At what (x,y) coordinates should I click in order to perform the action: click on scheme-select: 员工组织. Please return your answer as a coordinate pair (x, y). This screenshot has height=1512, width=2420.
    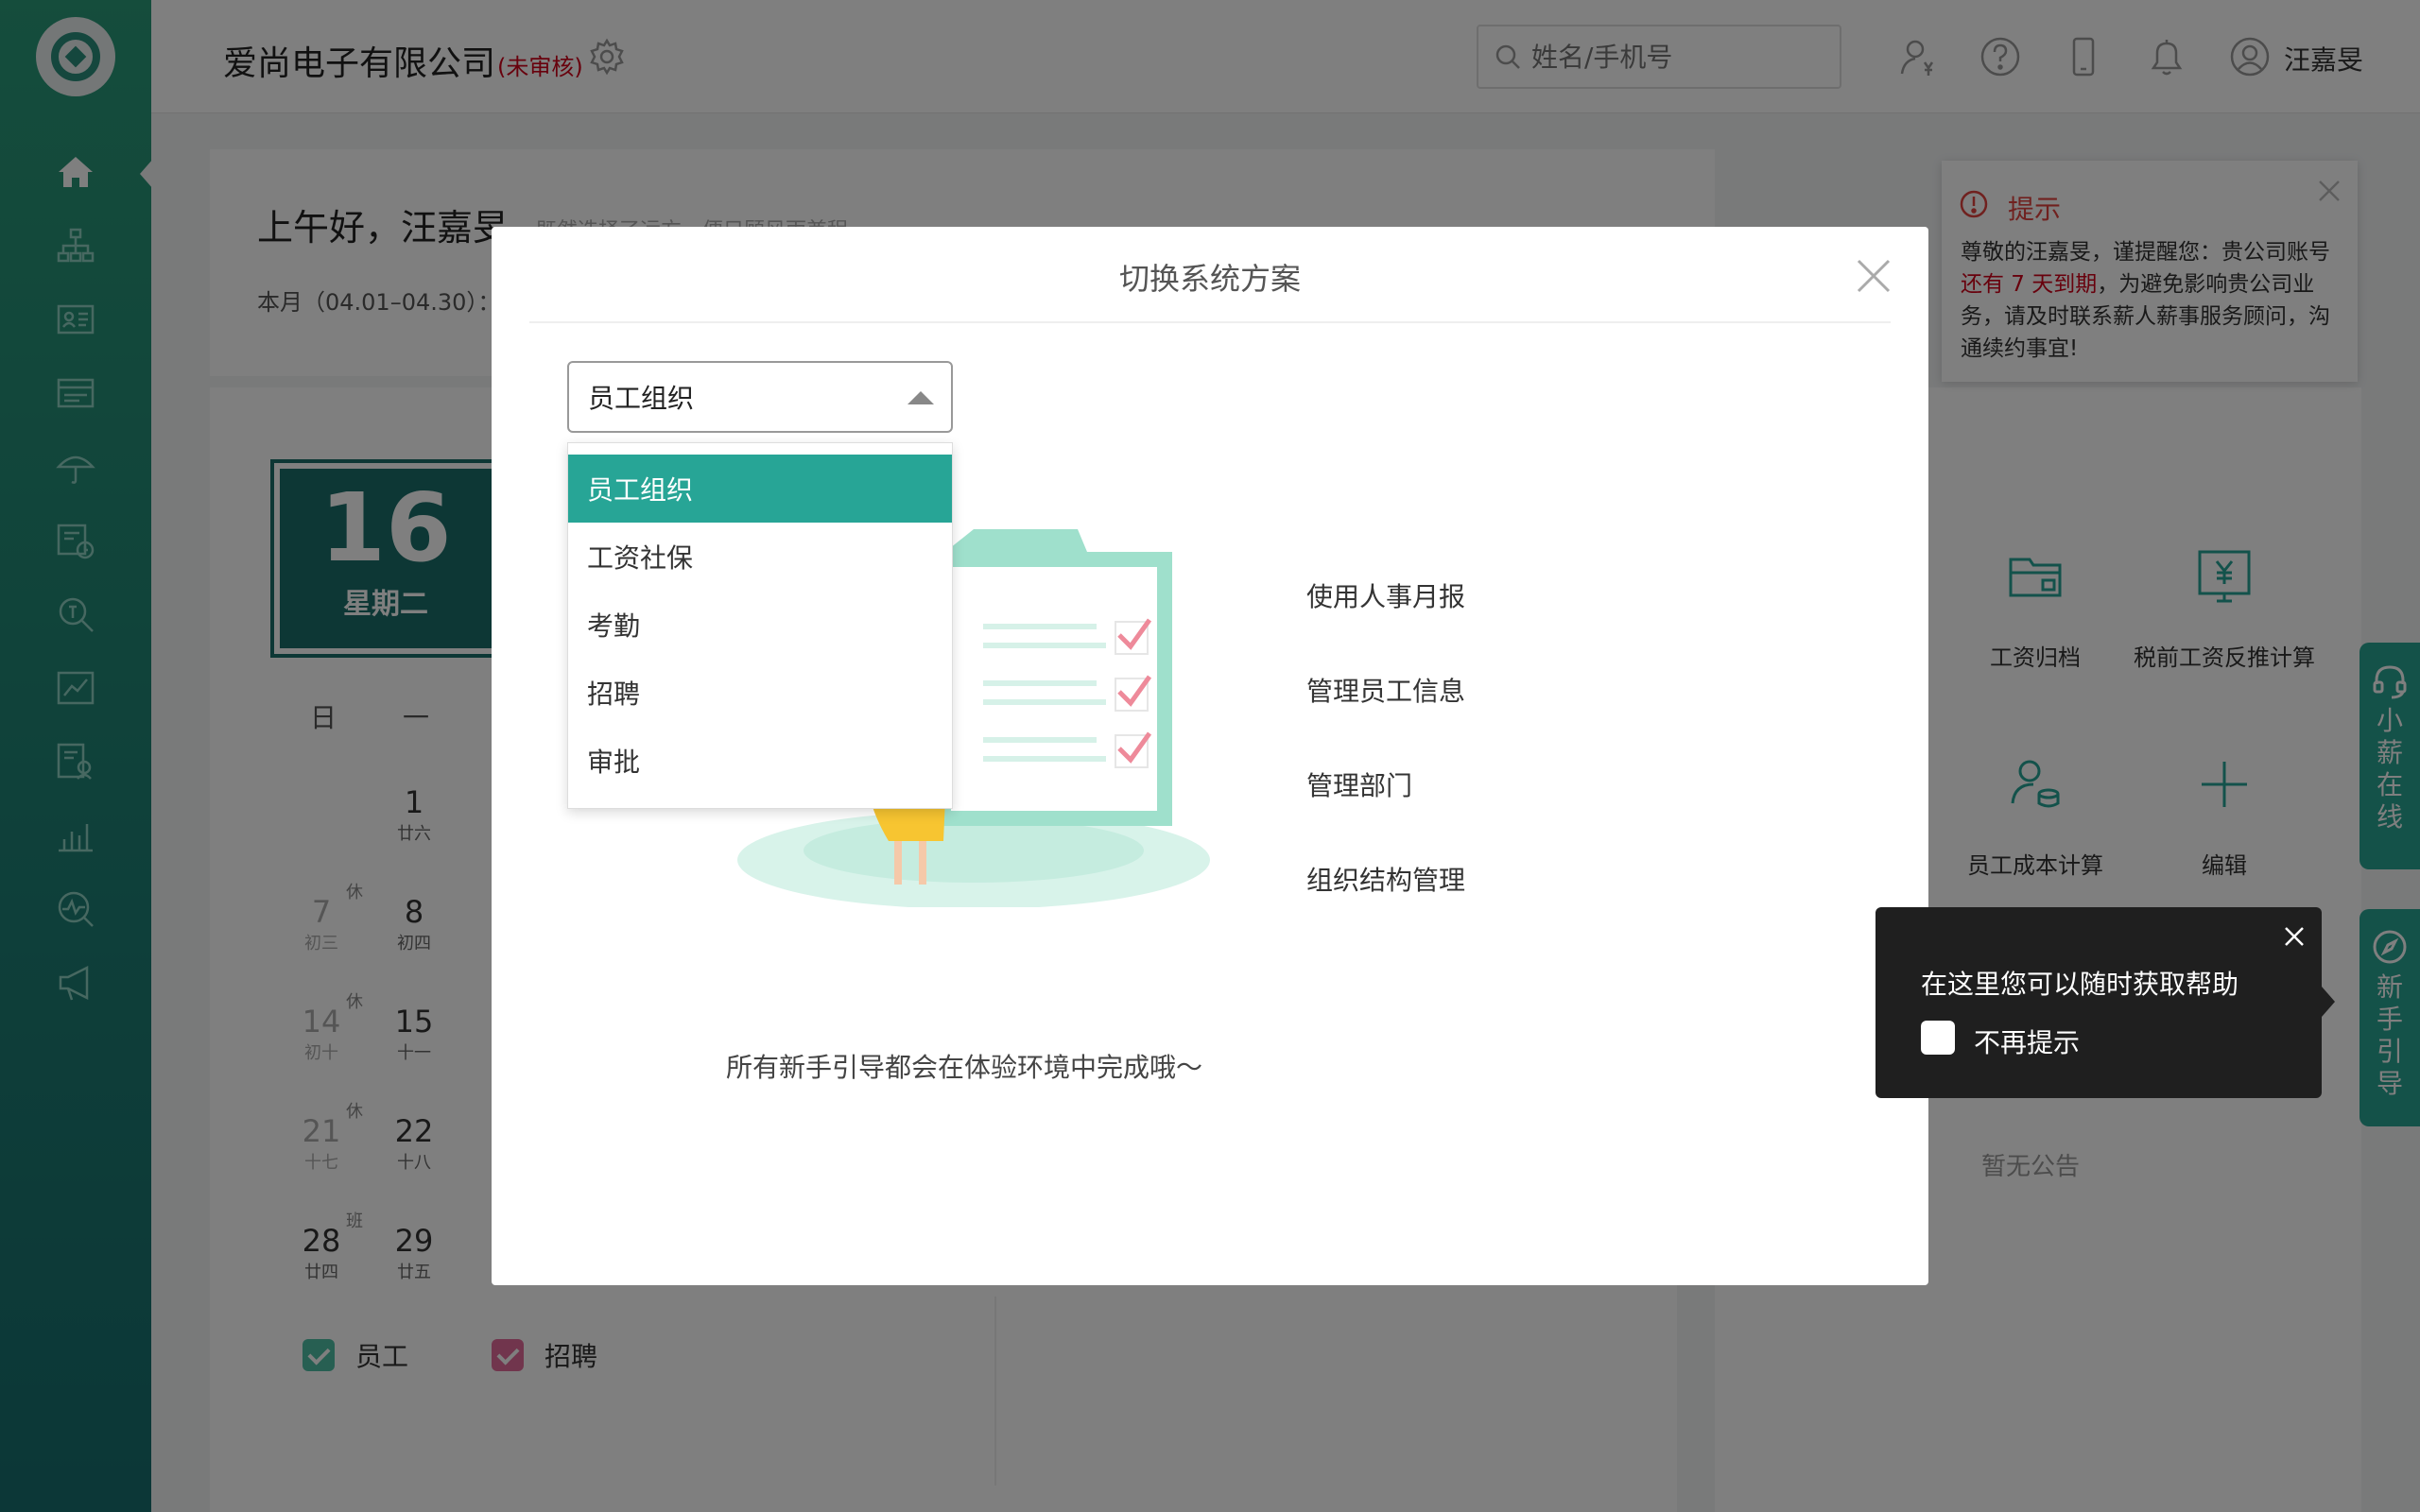
    Looking at the image, I should click on (760, 397).